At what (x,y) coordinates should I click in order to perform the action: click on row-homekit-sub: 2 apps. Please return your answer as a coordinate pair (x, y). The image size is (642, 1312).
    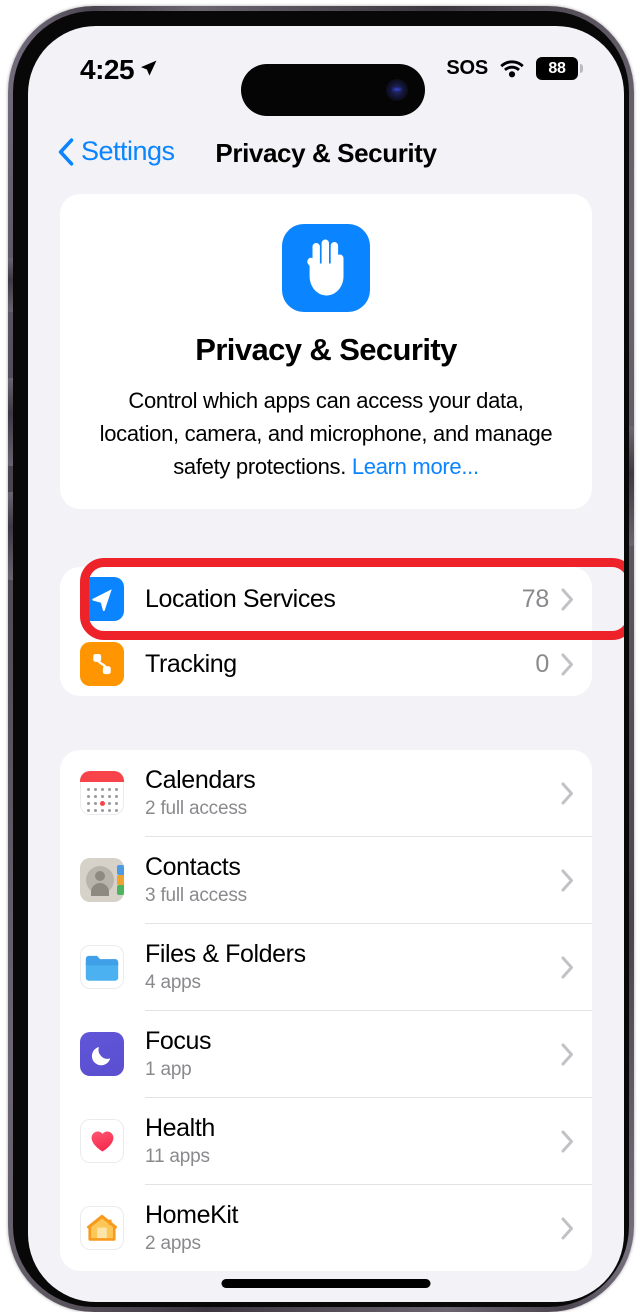
    Looking at the image, I should click on (173, 1243).